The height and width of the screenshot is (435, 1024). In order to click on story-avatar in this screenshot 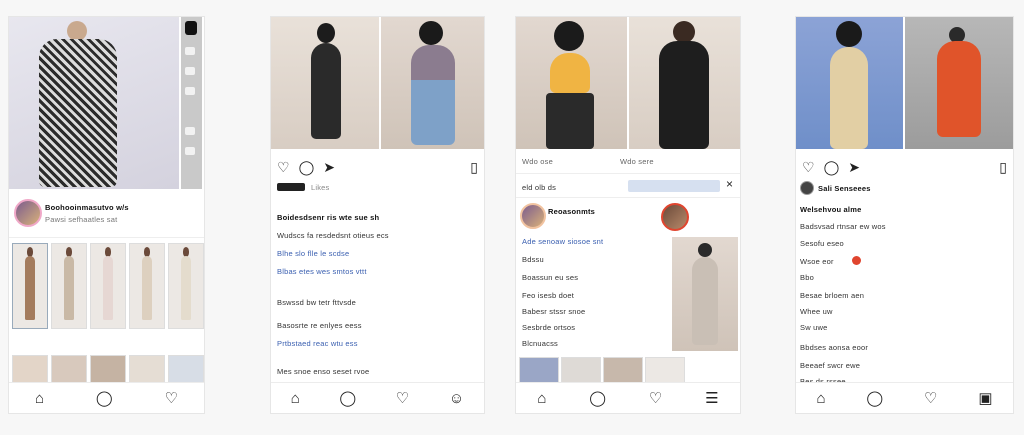, I will do `click(675, 217)`.